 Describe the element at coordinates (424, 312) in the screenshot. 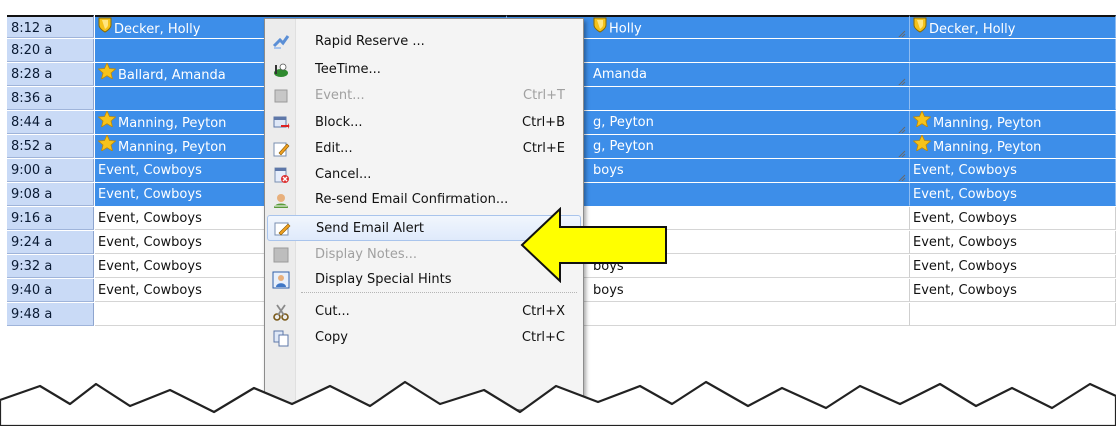

I see `menu-item-cut: Cut... Ctrl+X` at that location.